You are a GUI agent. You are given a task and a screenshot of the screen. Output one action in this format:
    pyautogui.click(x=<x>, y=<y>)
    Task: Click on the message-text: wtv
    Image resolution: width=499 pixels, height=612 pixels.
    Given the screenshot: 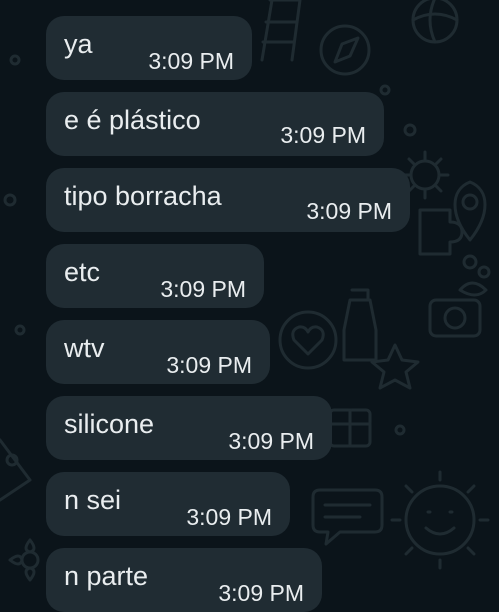 What is the action you would take?
    pyautogui.click(x=84, y=348)
    